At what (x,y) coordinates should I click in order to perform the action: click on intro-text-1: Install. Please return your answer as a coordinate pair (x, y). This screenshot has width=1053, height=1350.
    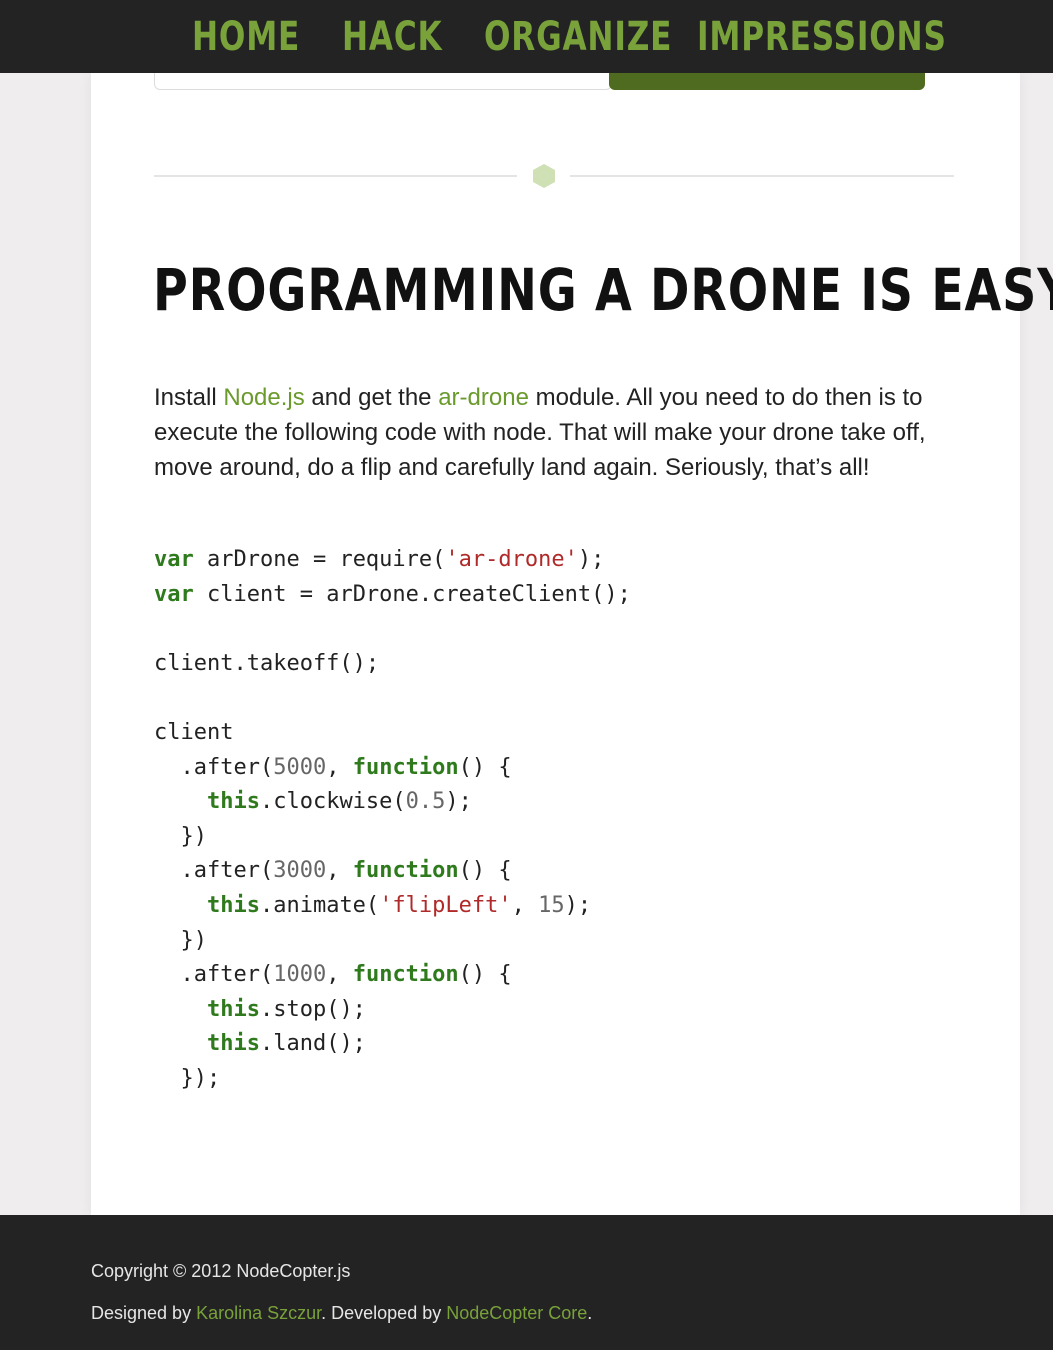
    Looking at the image, I should click on (189, 397).